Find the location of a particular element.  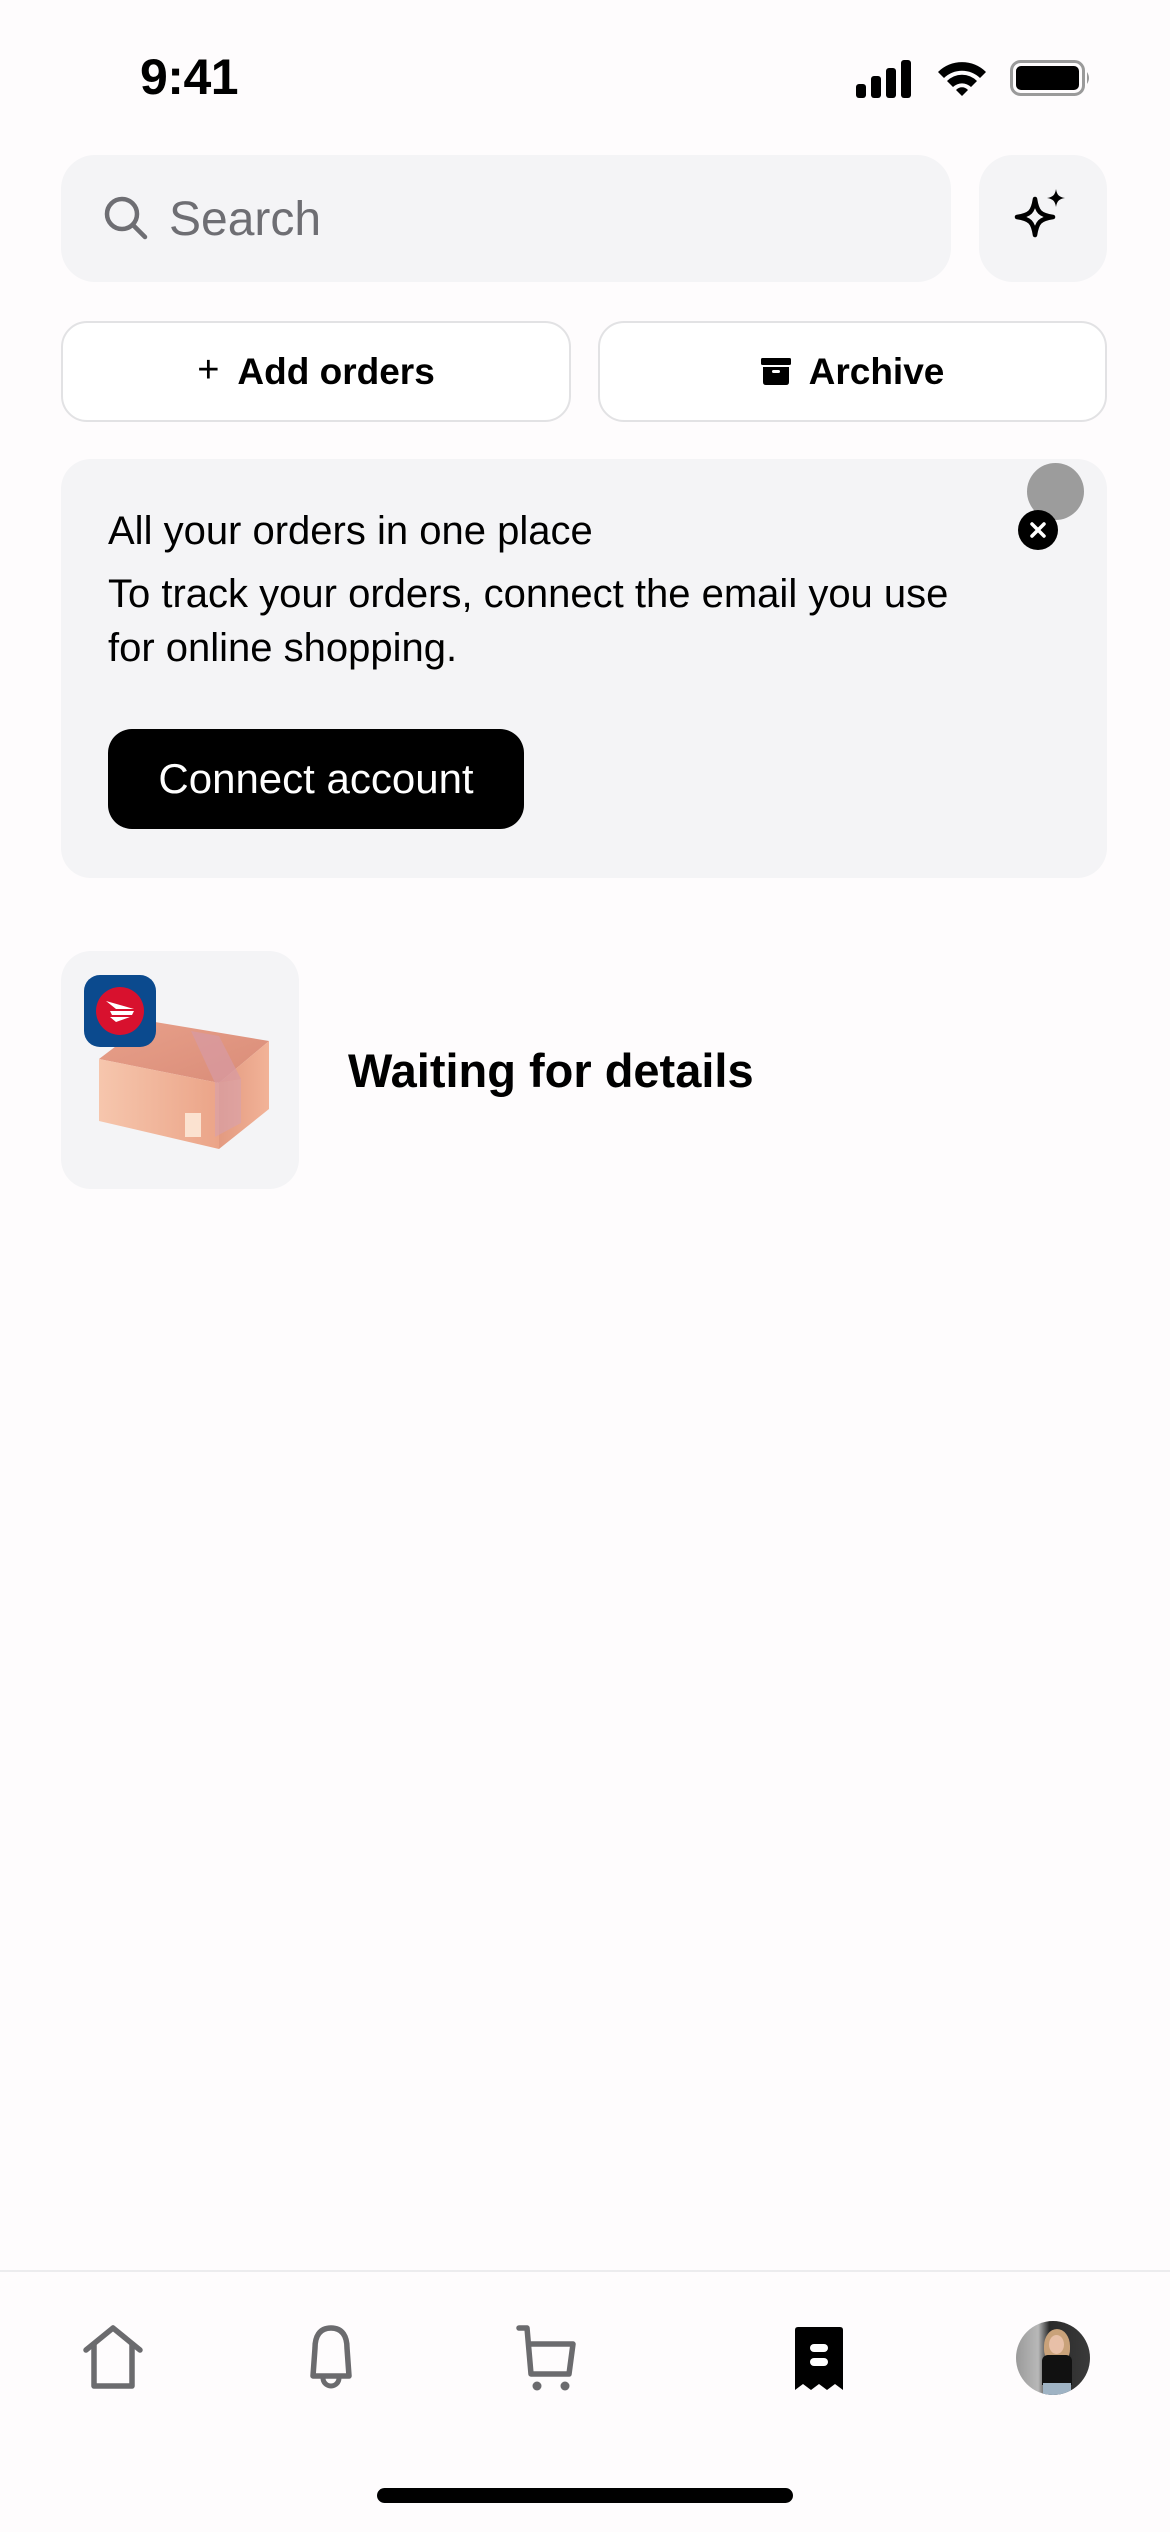

receipt-icon is located at coordinates (819, 2358).